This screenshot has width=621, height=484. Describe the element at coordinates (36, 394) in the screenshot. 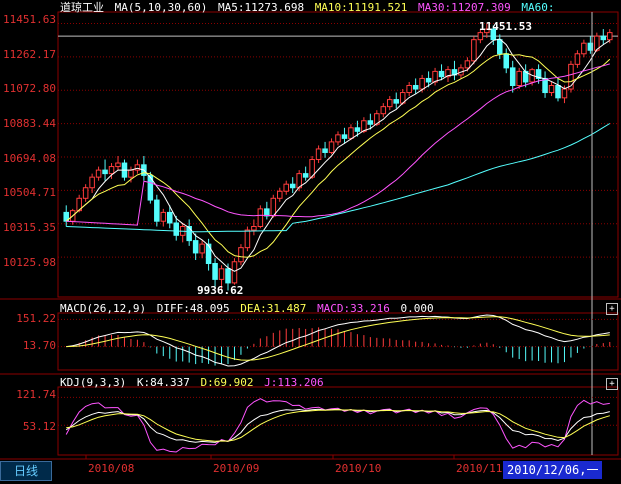

I see `kdj-ytick-label: 121.74` at that location.